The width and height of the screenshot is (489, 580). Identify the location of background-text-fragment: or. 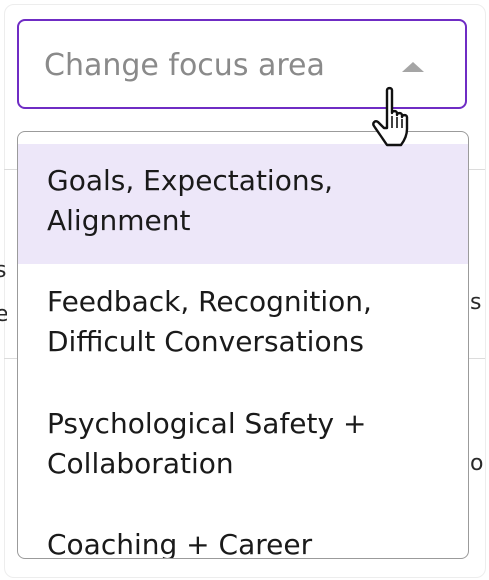
(477, 464).